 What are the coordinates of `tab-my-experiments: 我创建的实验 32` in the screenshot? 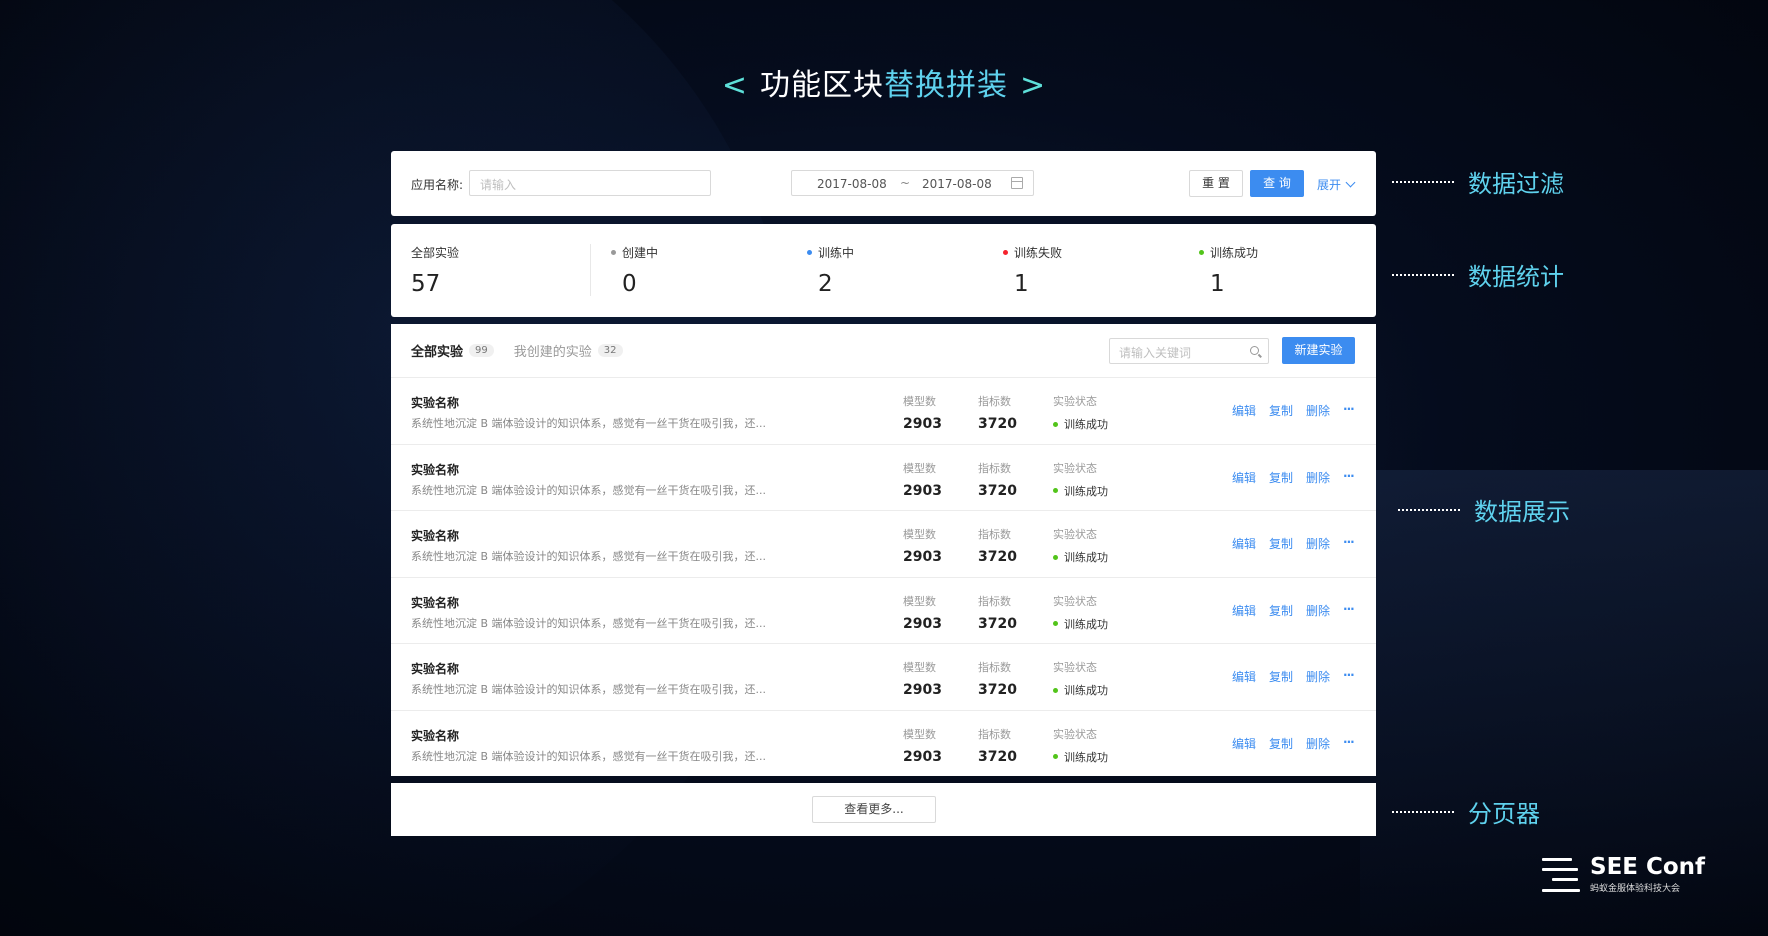 It's located at (568, 350).